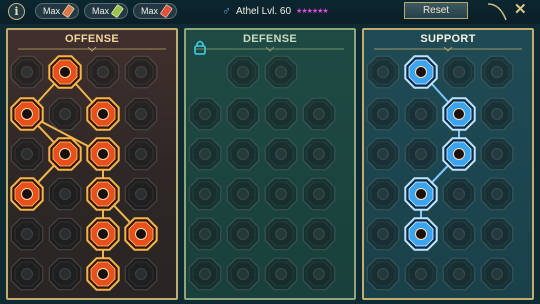 This screenshot has width=540, height=304. I want to click on tome-counter-2: Max, so click(106, 11).